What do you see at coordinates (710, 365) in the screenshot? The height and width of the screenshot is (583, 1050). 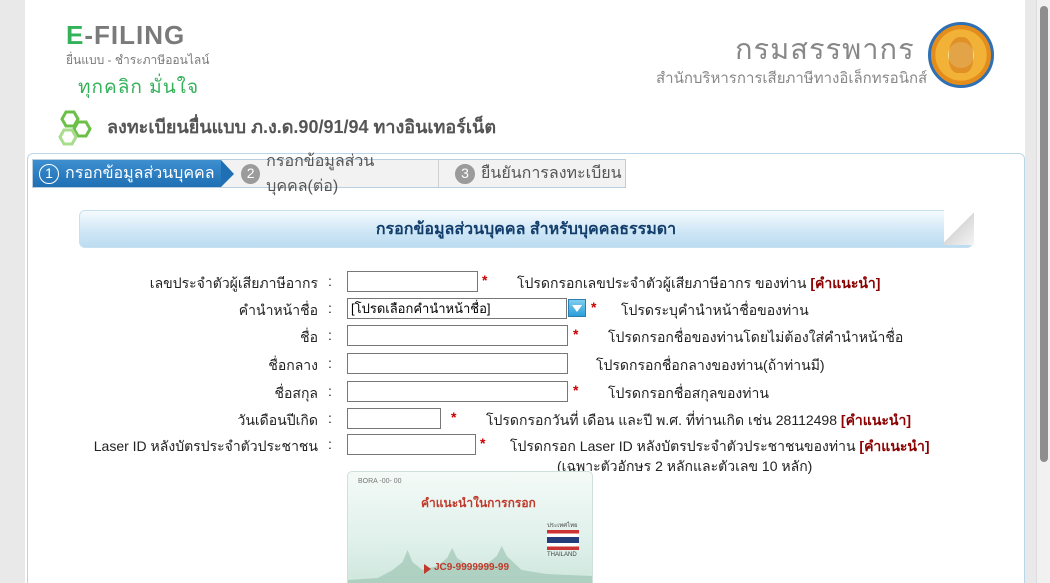 I see `middle-name-hint: โปรดกรอกชื่อกลางของท่าน(ถ้าท่านมี)` at bounding box center [710, 365].